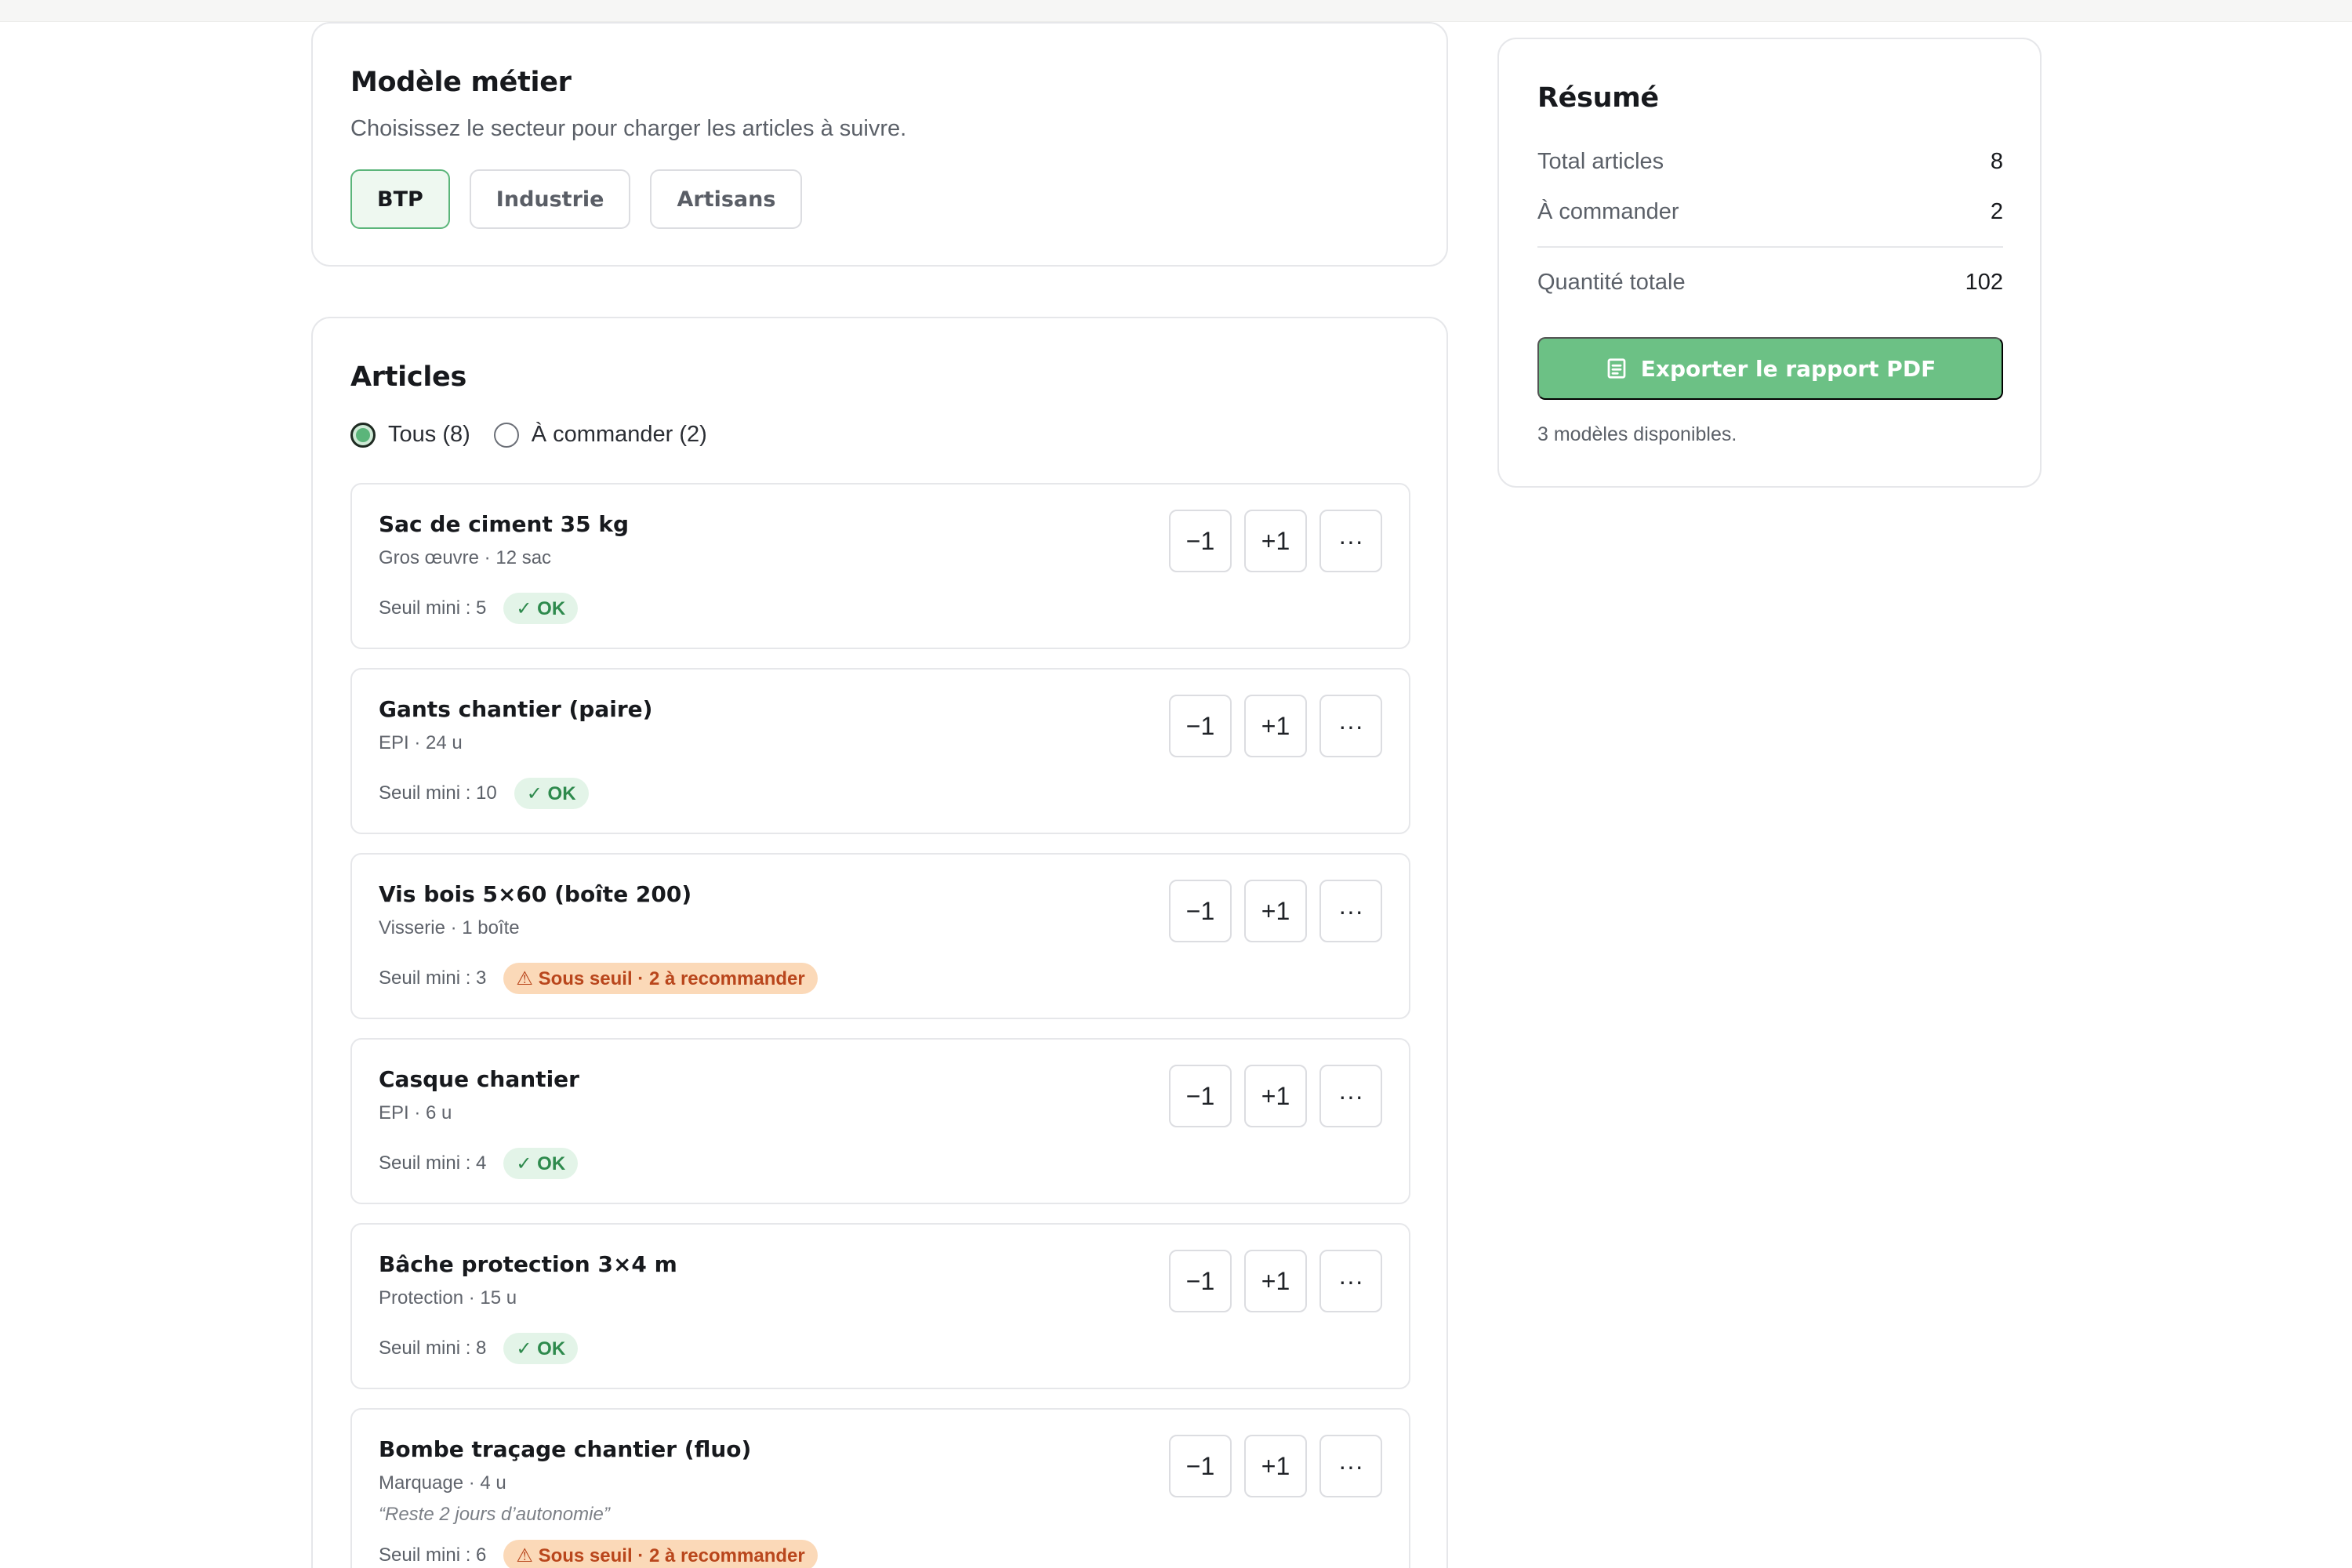  I want to click on article-threshold: Seuil mini : 6, so click(433, 1555).